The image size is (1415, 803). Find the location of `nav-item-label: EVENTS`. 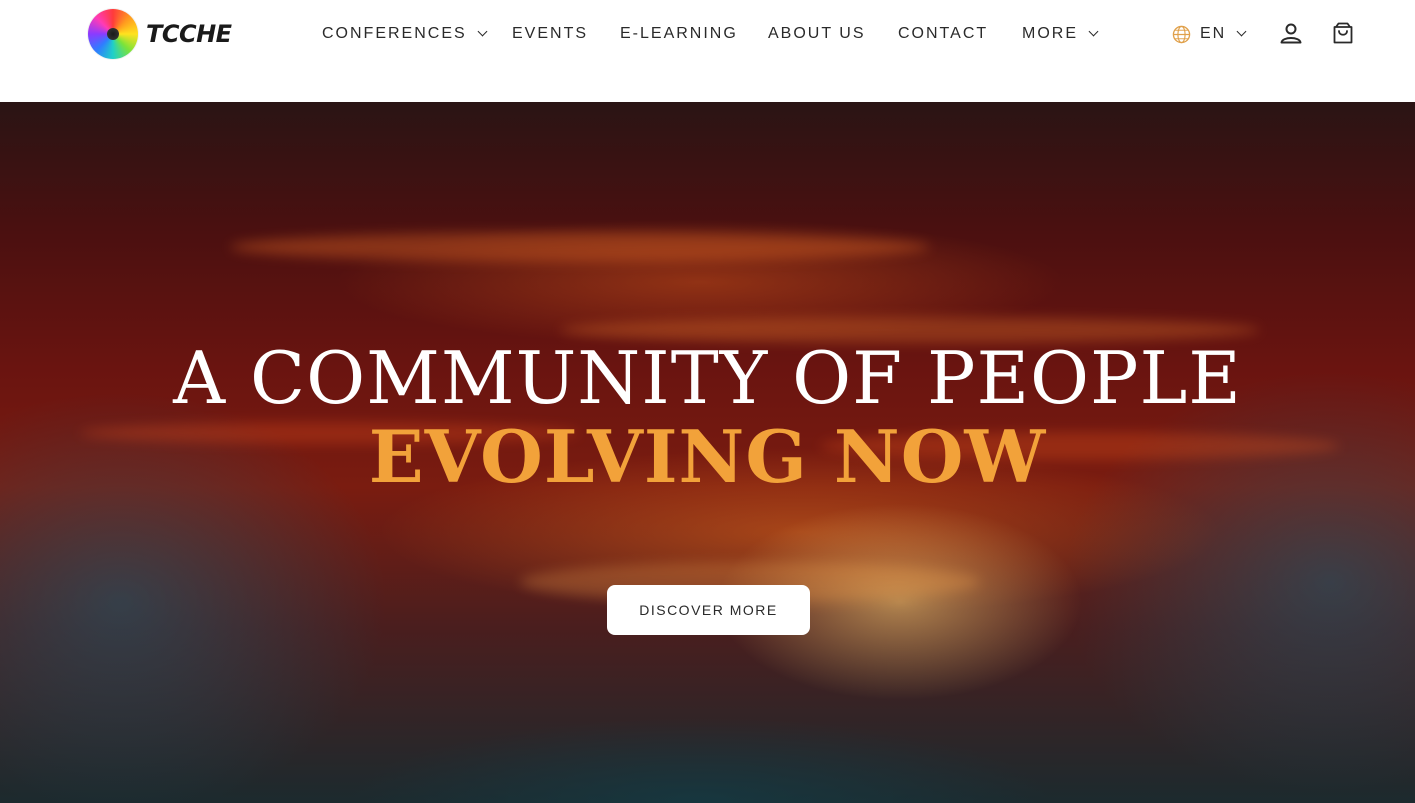

nav-item-label: EVENTS is located at coordinates (550, 33).